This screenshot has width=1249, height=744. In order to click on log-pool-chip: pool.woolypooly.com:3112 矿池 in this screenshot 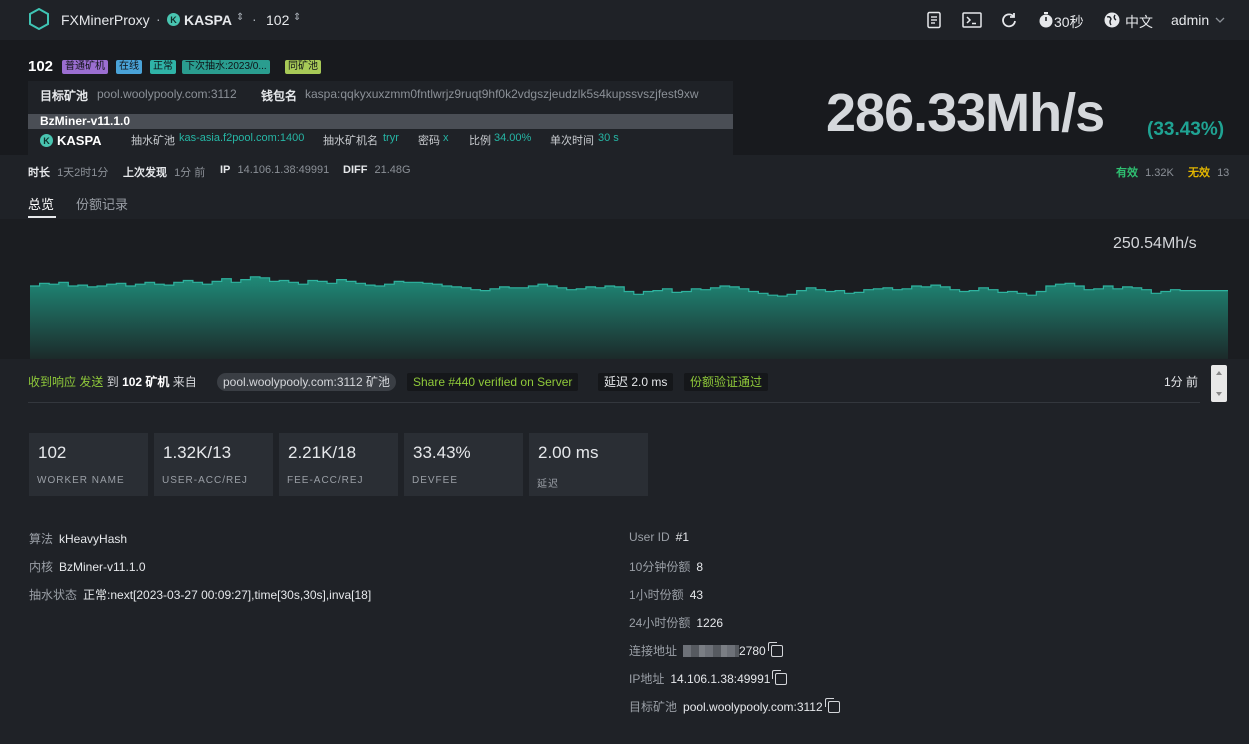, I will do `click(306, 382)`.